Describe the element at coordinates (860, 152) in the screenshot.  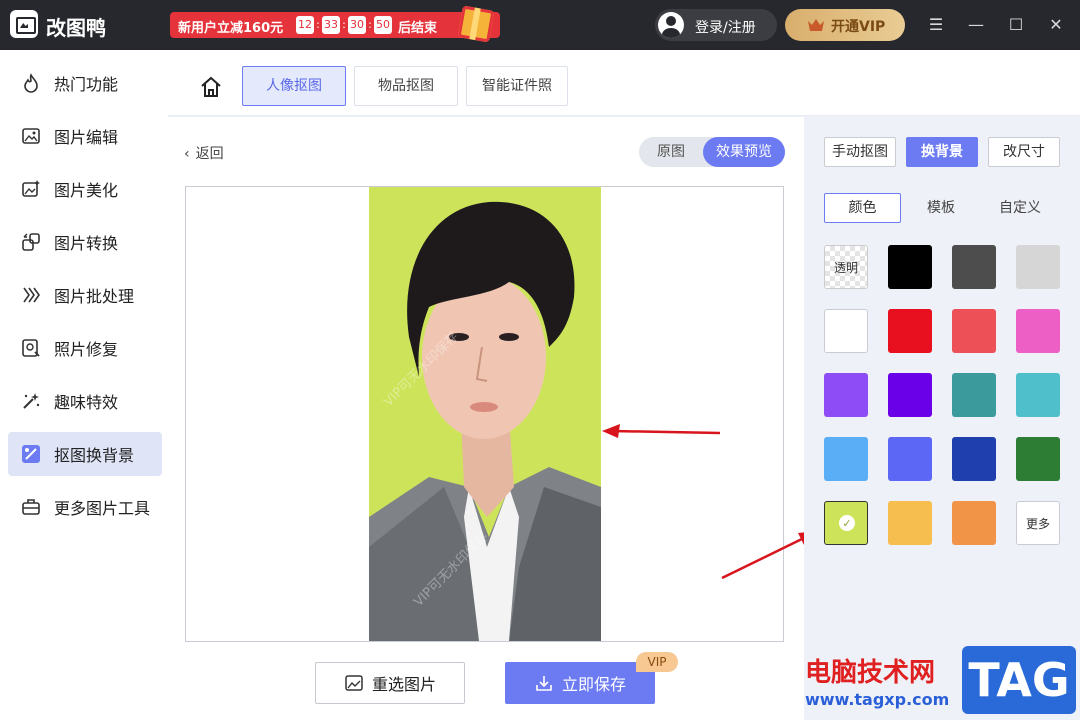
I see `manual-cutout-button: 手动抠图` at that location.